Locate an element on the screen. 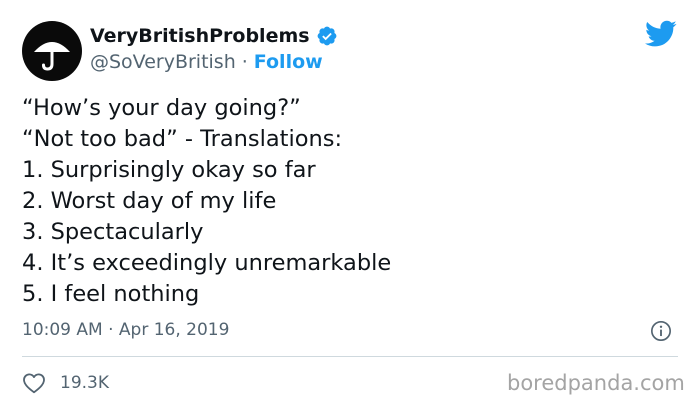 This screenshot has height=410, width=700. watermark: boredpanda.com is located at coordinates (596, 383).